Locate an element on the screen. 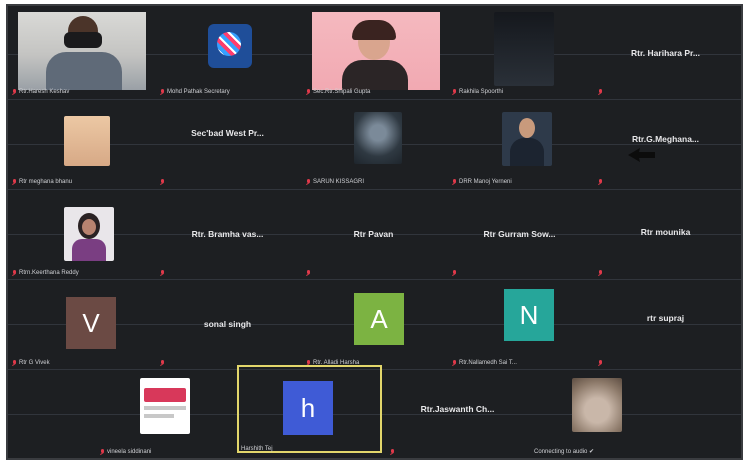  participant-name-tag: Harshith Tej is located at coordinates (257, 449).